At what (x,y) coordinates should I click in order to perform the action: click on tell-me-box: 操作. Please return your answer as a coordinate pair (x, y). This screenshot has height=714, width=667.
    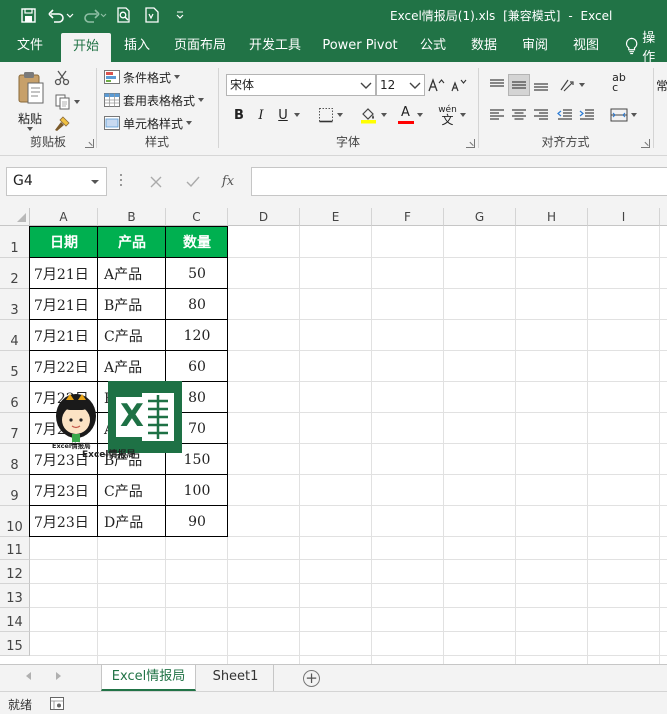
    Looking at the image, I should click on (646, 47).